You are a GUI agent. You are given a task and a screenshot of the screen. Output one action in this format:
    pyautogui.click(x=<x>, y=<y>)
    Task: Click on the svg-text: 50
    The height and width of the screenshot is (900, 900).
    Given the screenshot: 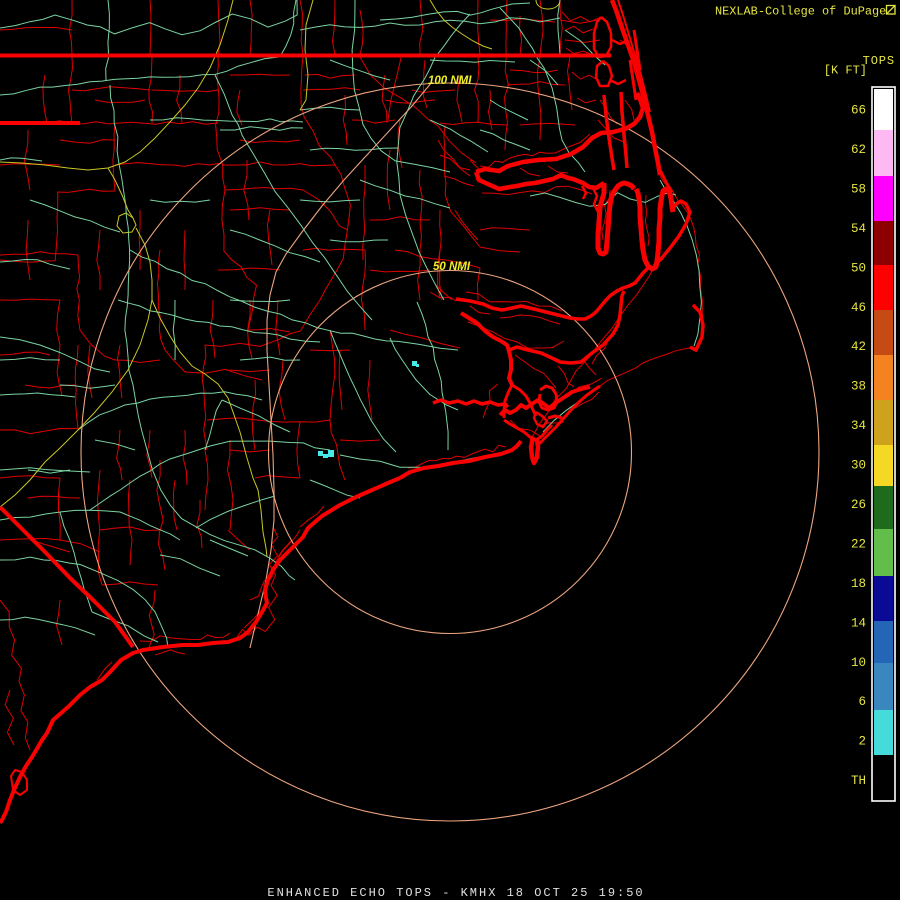 What is the action you would take?
    pyautogui.click(x=858, y=268)
    